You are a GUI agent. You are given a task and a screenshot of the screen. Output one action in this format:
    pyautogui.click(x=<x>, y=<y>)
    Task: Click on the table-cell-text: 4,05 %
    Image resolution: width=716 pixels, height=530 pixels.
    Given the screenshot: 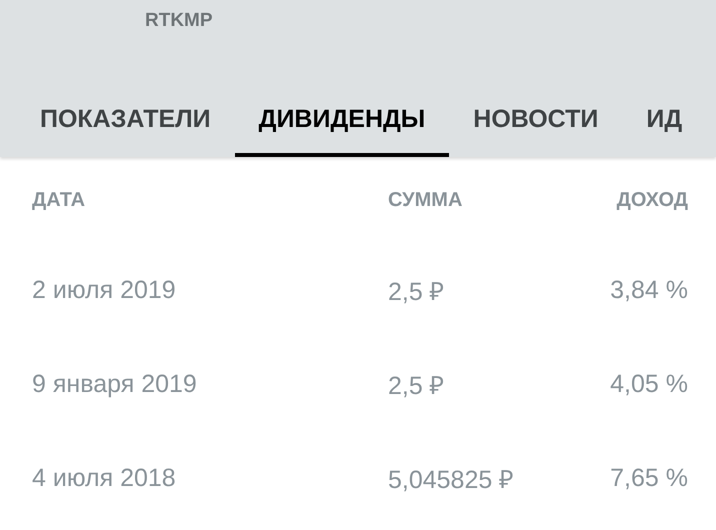 What is the action you would take?
    pyautogui.click(x=648, y=384)
    